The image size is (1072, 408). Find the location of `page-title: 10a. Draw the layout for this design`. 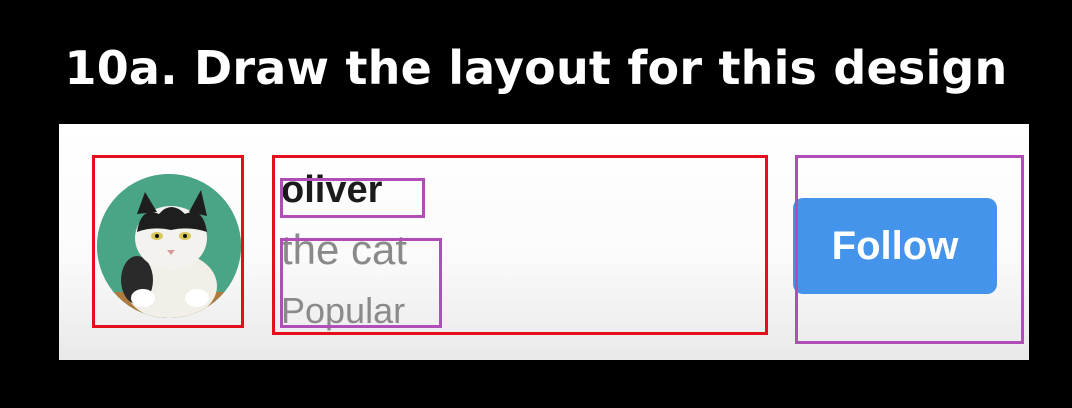

page-title: 10a. Draw the layout for this design is located at coordinates (536, 68).